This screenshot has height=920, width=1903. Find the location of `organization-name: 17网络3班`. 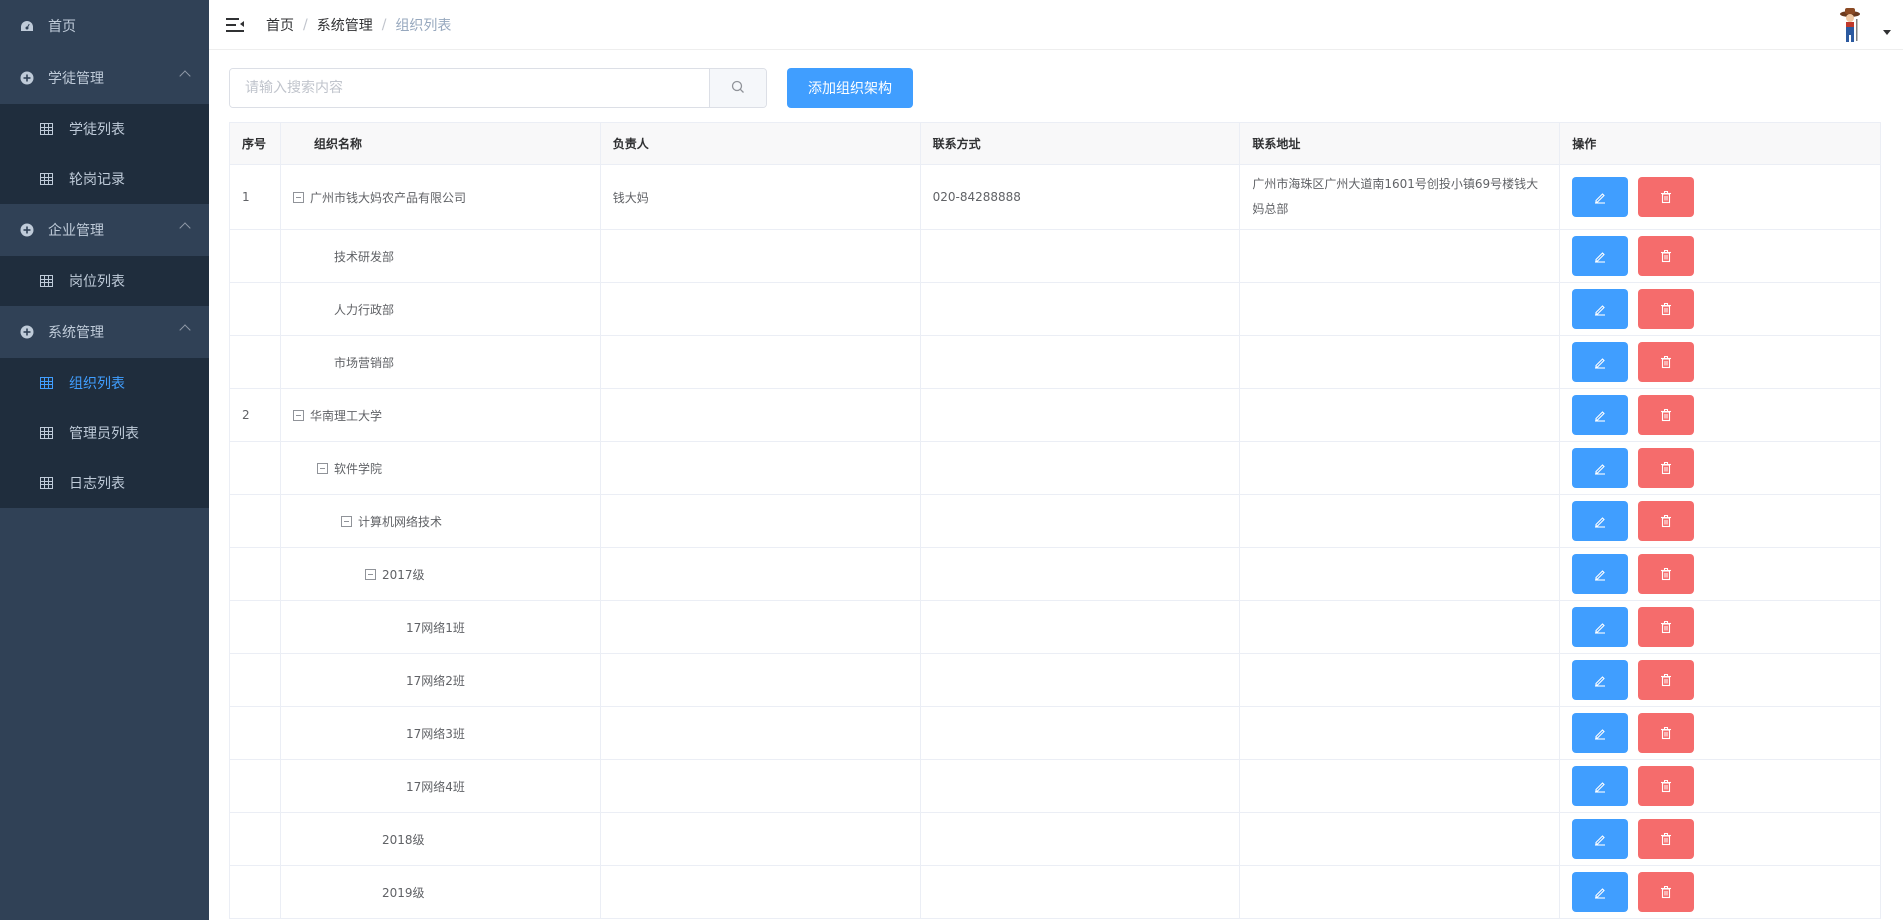

organization-name: 17网络3班 is located at coordinates (435, 733).